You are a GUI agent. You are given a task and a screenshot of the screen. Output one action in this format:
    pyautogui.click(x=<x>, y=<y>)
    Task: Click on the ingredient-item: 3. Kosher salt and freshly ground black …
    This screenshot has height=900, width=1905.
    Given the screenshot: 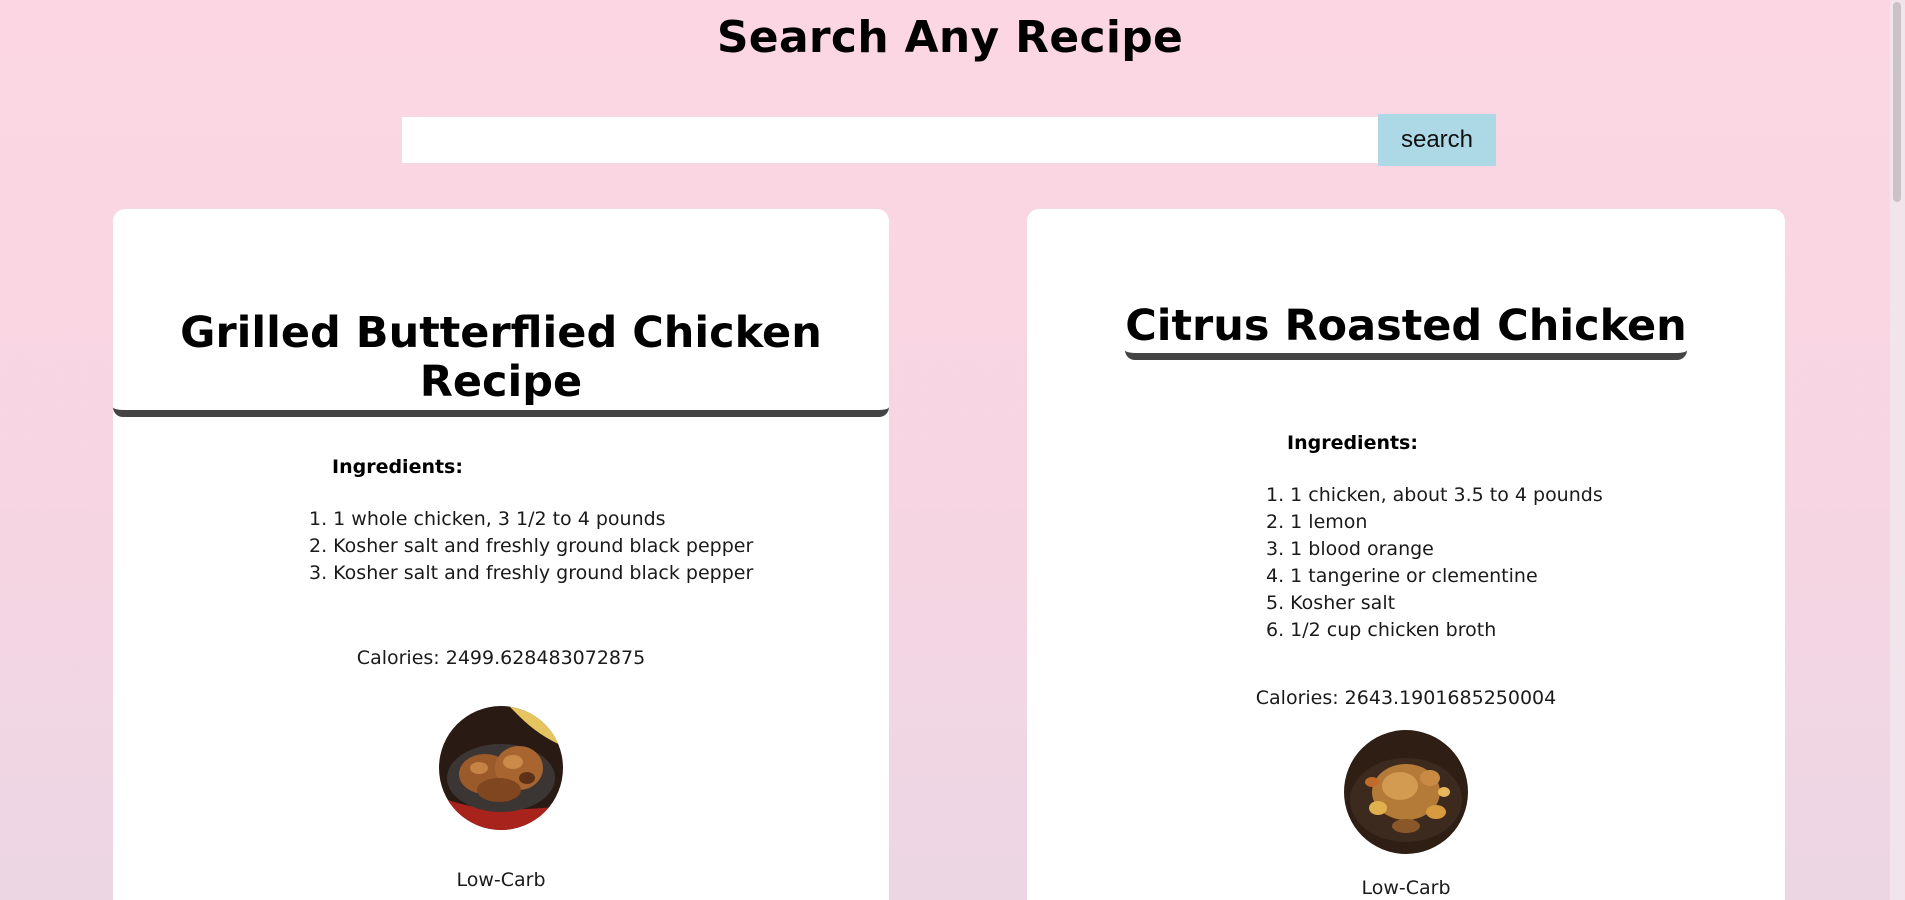 What is the action you would take?
    pyautogui.click(x=531, y=573)
    